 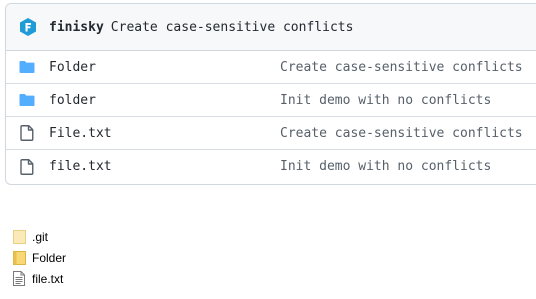 I want to click on local-item-label: Folder, so click(x=49, y=257).